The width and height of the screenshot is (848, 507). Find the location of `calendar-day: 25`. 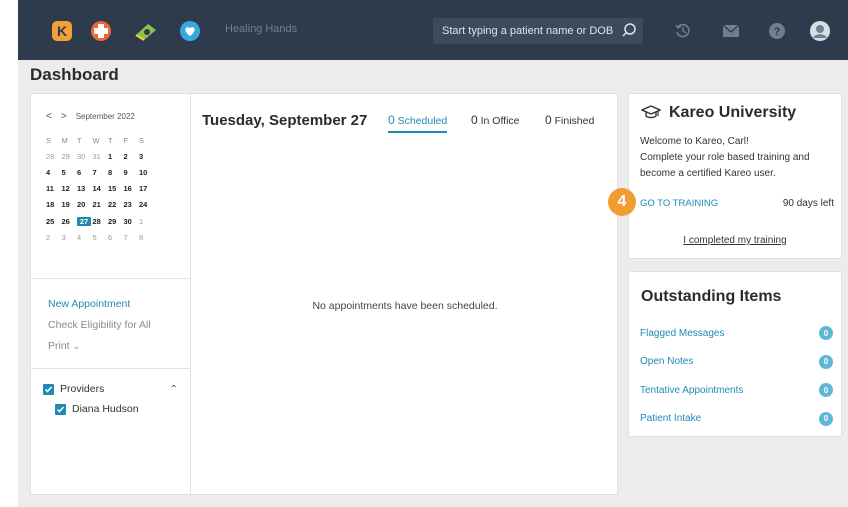

calendar-day: 25 is located at coordinates (54, 221).